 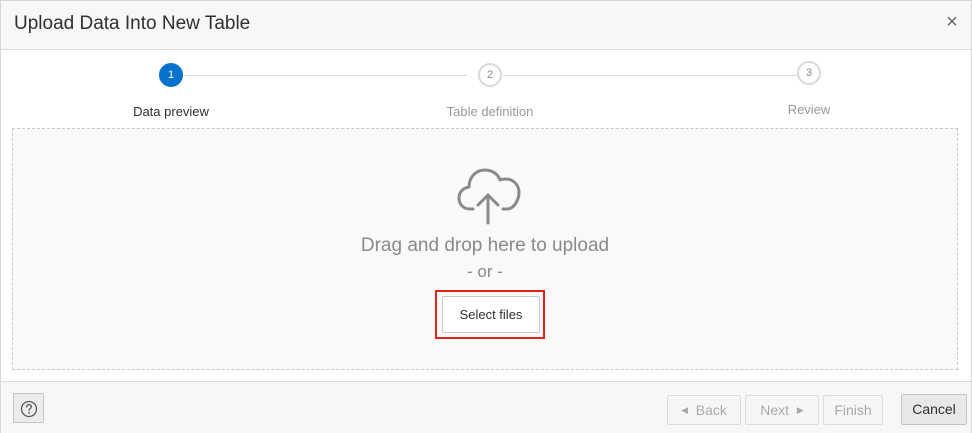 I want to click on finish-label: Finish, so click(x=853, y=410).